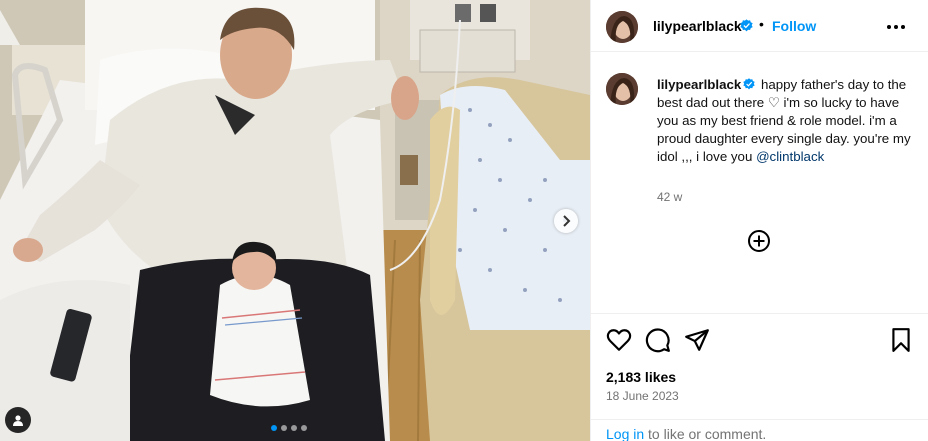  I want to click on paper-plane-icon, so click(697, 340).